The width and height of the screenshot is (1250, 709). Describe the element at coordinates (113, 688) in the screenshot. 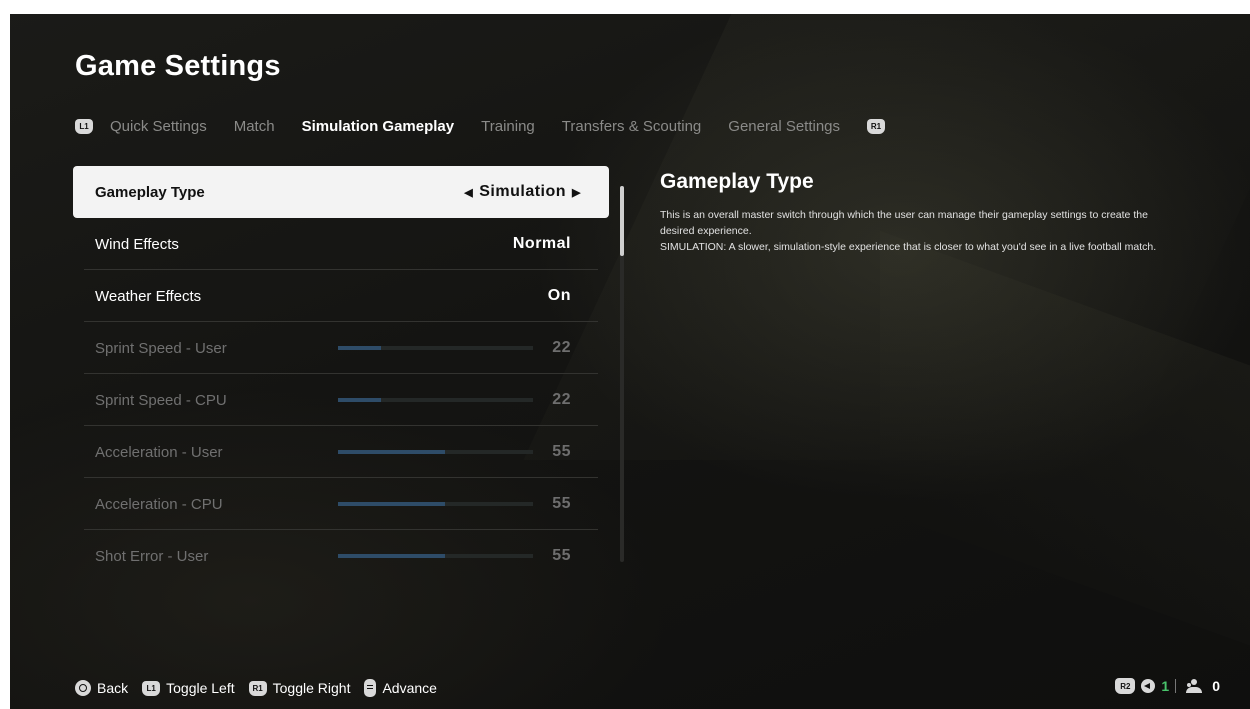

I see `back-label: Back` at that location.